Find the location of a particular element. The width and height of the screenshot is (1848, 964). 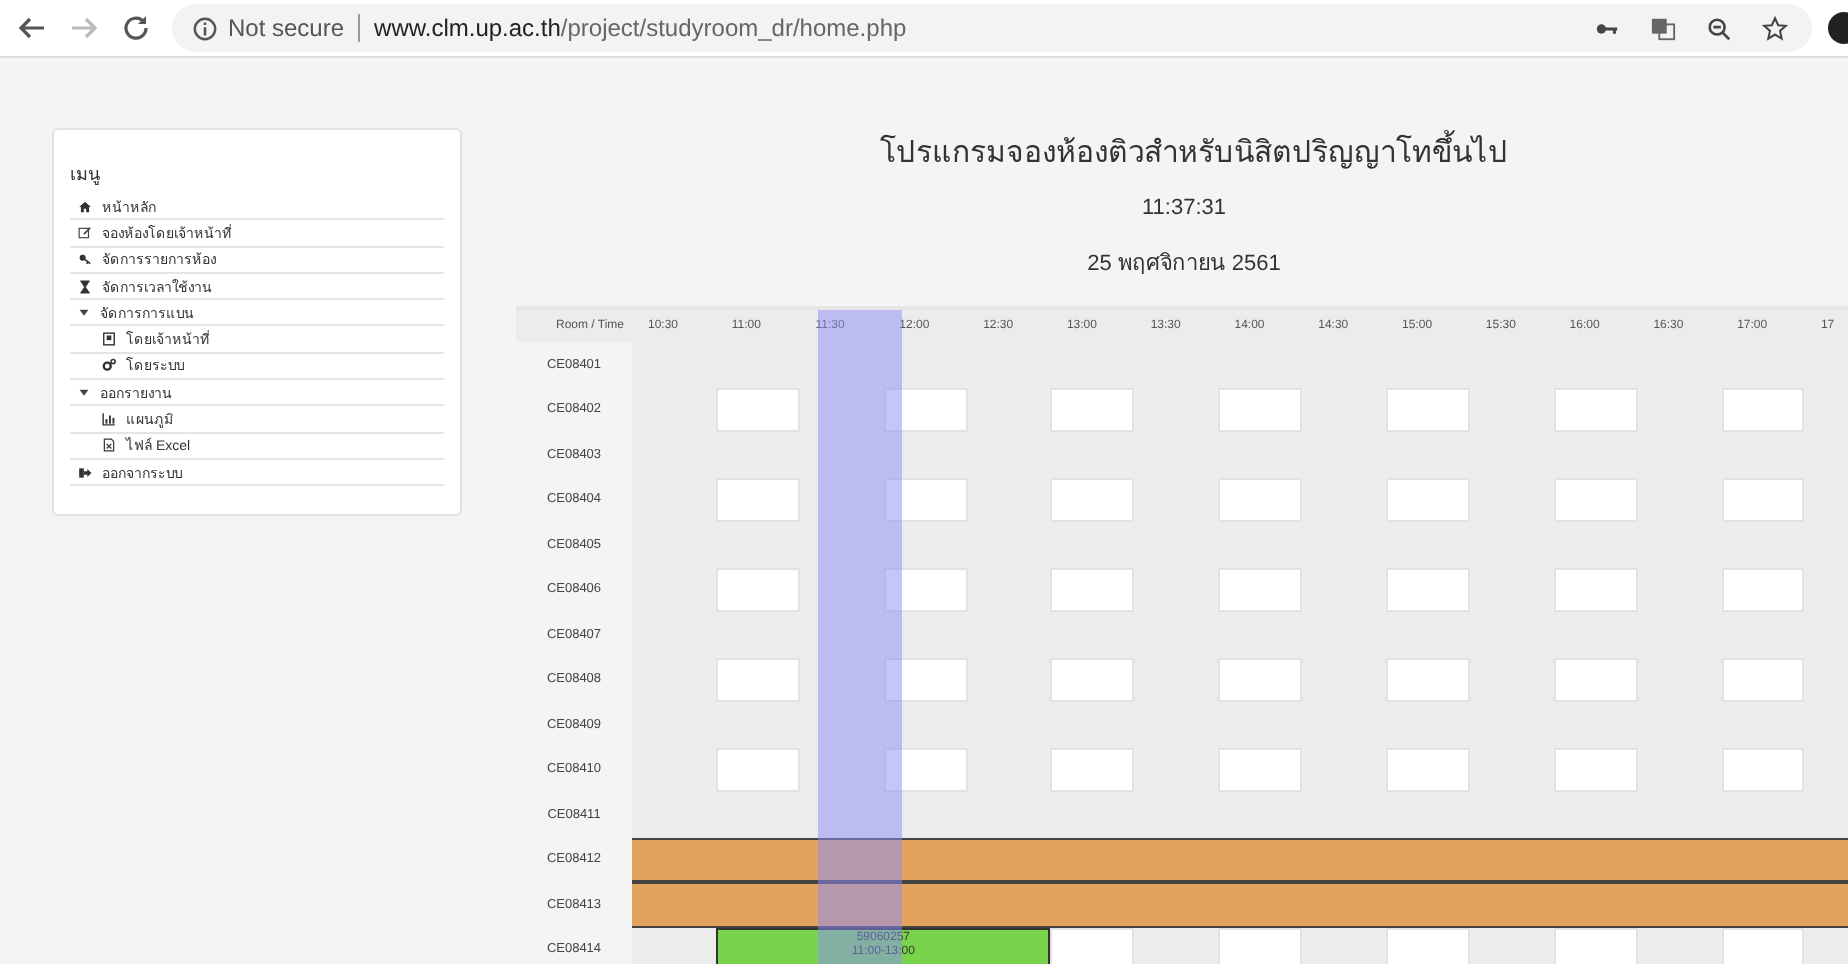

url-text: www.clm.up.ac.th/project/studyroom_dr/home.php is located at coordinates (640, 28).